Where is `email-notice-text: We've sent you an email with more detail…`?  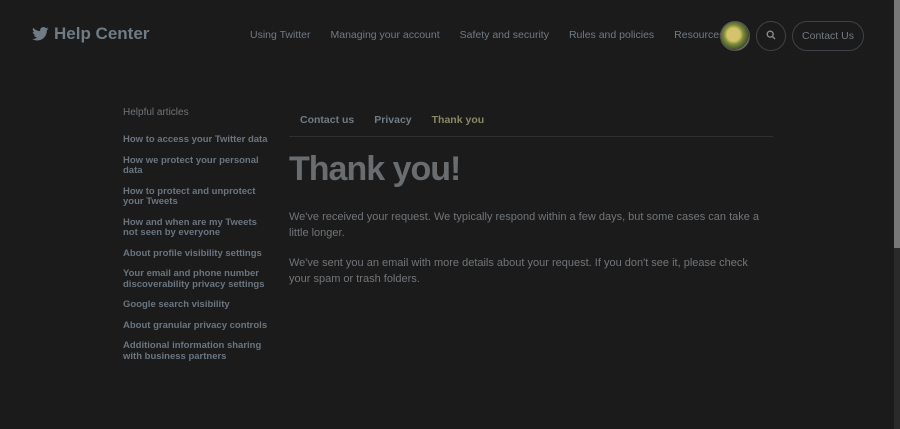
email-notice-text: We've sent you an email with more detail… is located at coordinates (518, 271).